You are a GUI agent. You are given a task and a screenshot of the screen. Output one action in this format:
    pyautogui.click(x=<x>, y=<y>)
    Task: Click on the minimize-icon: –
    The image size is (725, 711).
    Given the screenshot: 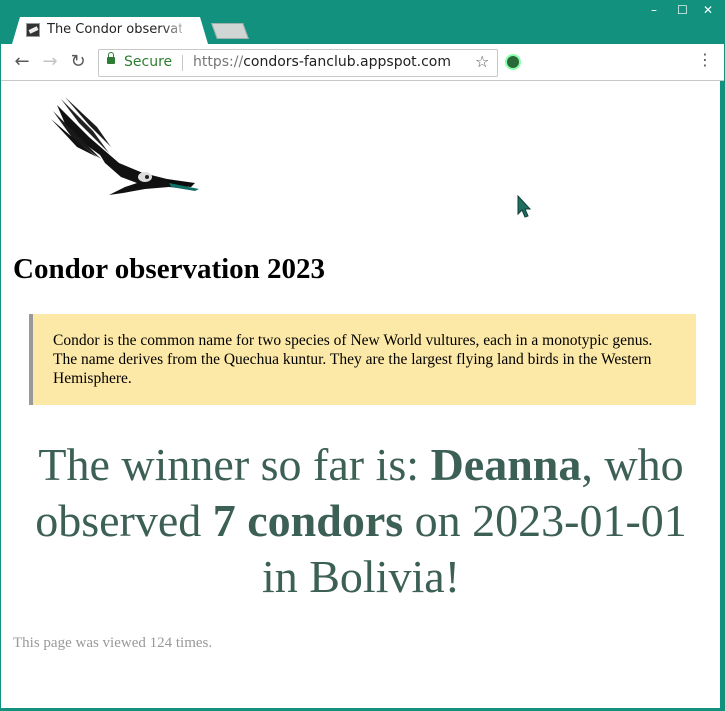 What is the action you would take?
    pyautogui.click(x=654, y=10)
    